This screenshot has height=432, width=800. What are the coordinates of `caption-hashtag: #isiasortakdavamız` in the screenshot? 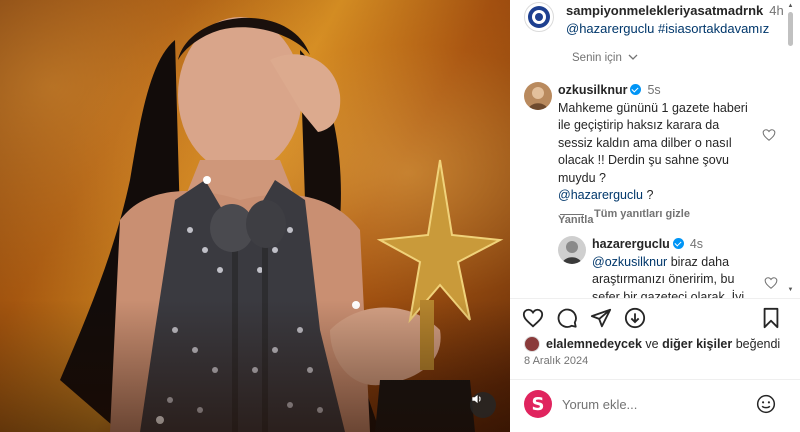 It's located at (713, 28).